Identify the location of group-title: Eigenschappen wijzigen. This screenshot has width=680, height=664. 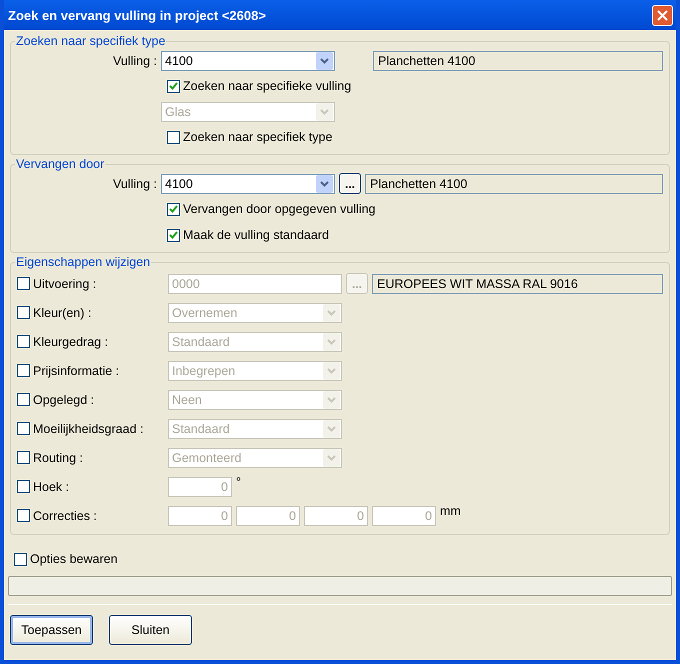
(83, 262).